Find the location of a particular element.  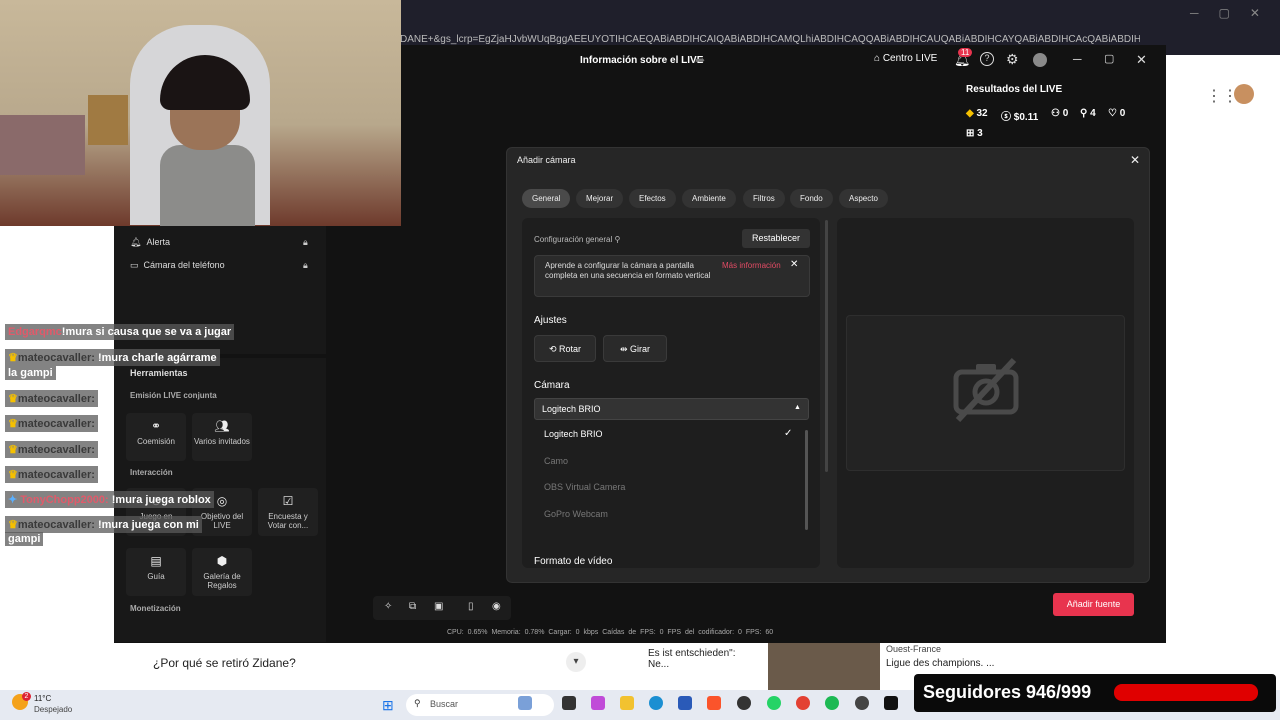

add-source-button: Añadir fuente is located at coordinates (1093, 604).